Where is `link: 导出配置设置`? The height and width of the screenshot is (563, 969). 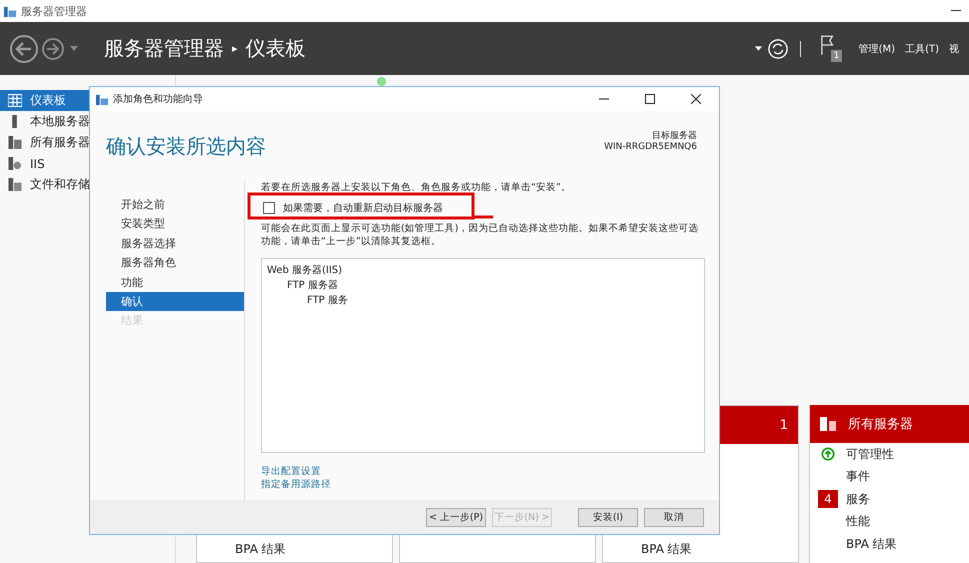 link: 导出配置设置 is located at coordinates (291, 471).